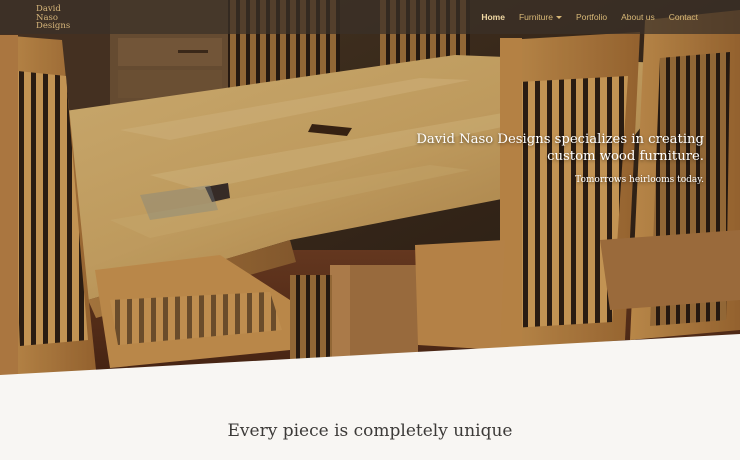  I want to click on nav-link-about-label: About us, so click(638, 17).